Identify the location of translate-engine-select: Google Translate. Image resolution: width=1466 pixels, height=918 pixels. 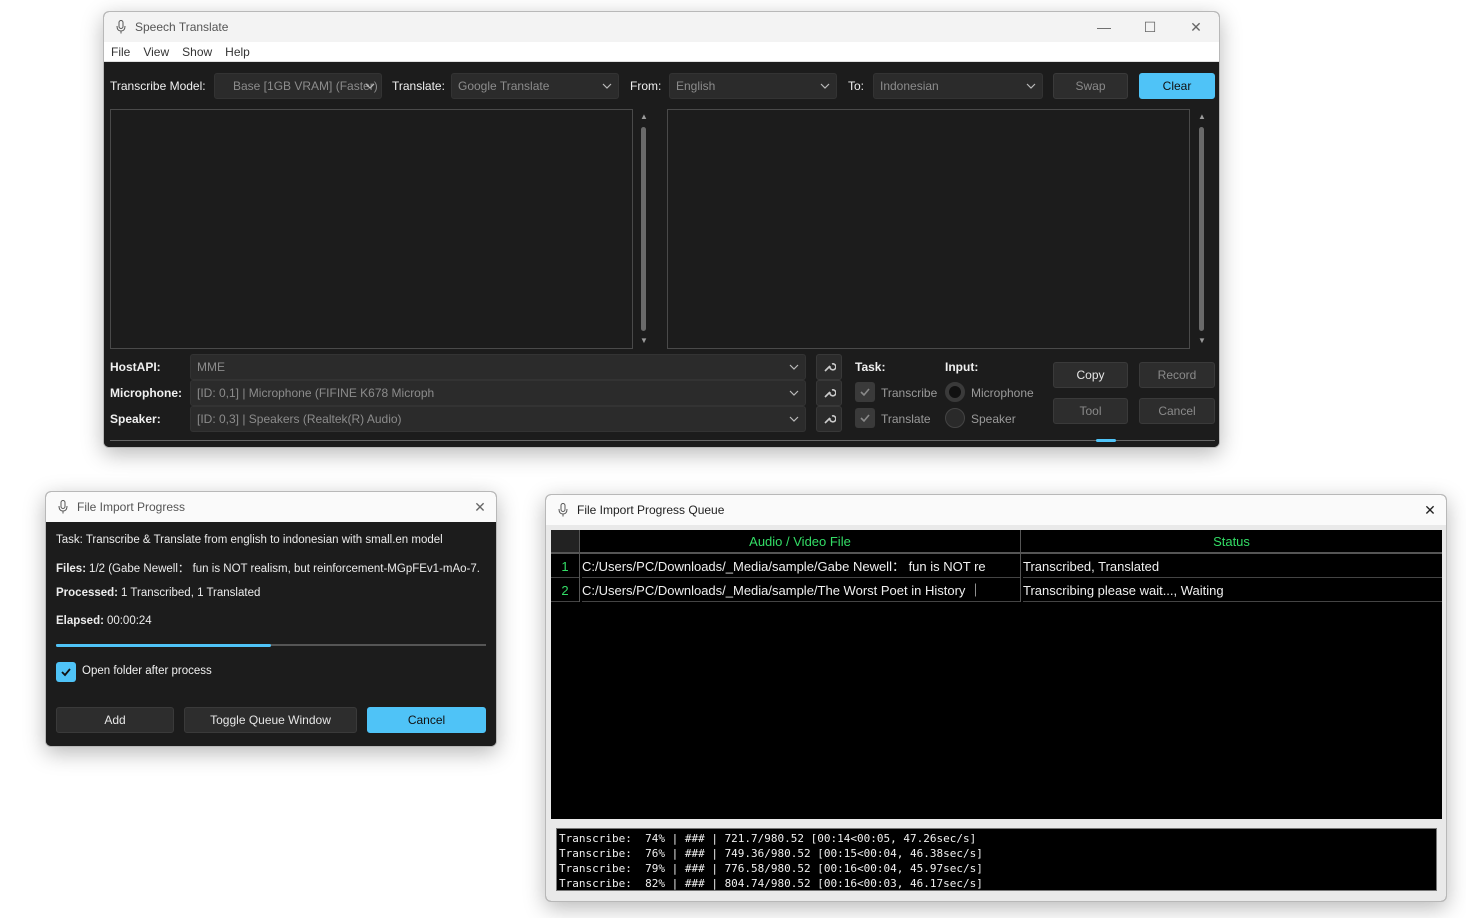
(535, 86).